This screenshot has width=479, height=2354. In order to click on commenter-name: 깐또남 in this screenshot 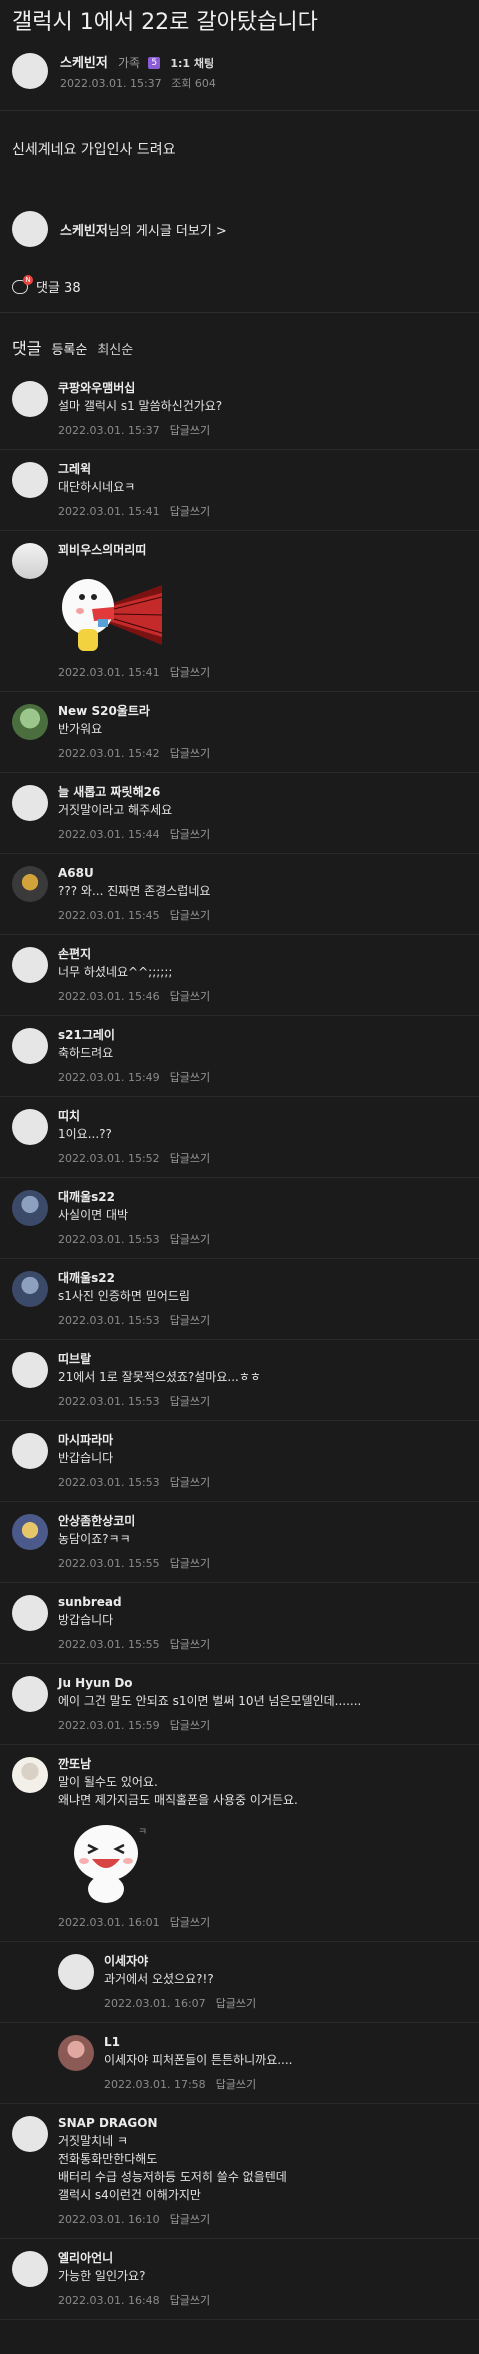, I will do `click(262, 1764)`.